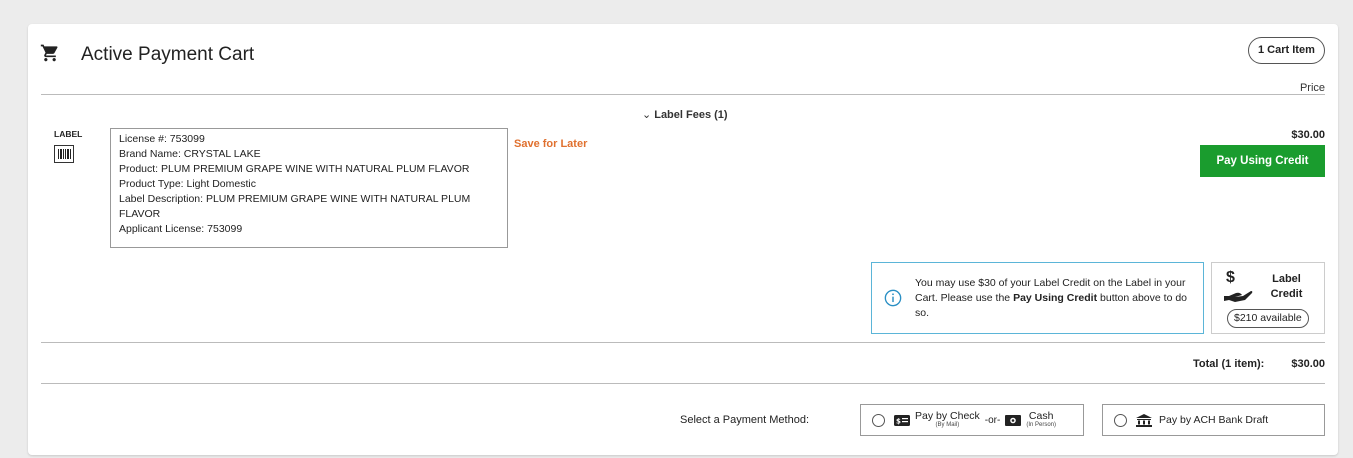  I want to click on chevron-down-icon: ⌄, so click(647, 115).